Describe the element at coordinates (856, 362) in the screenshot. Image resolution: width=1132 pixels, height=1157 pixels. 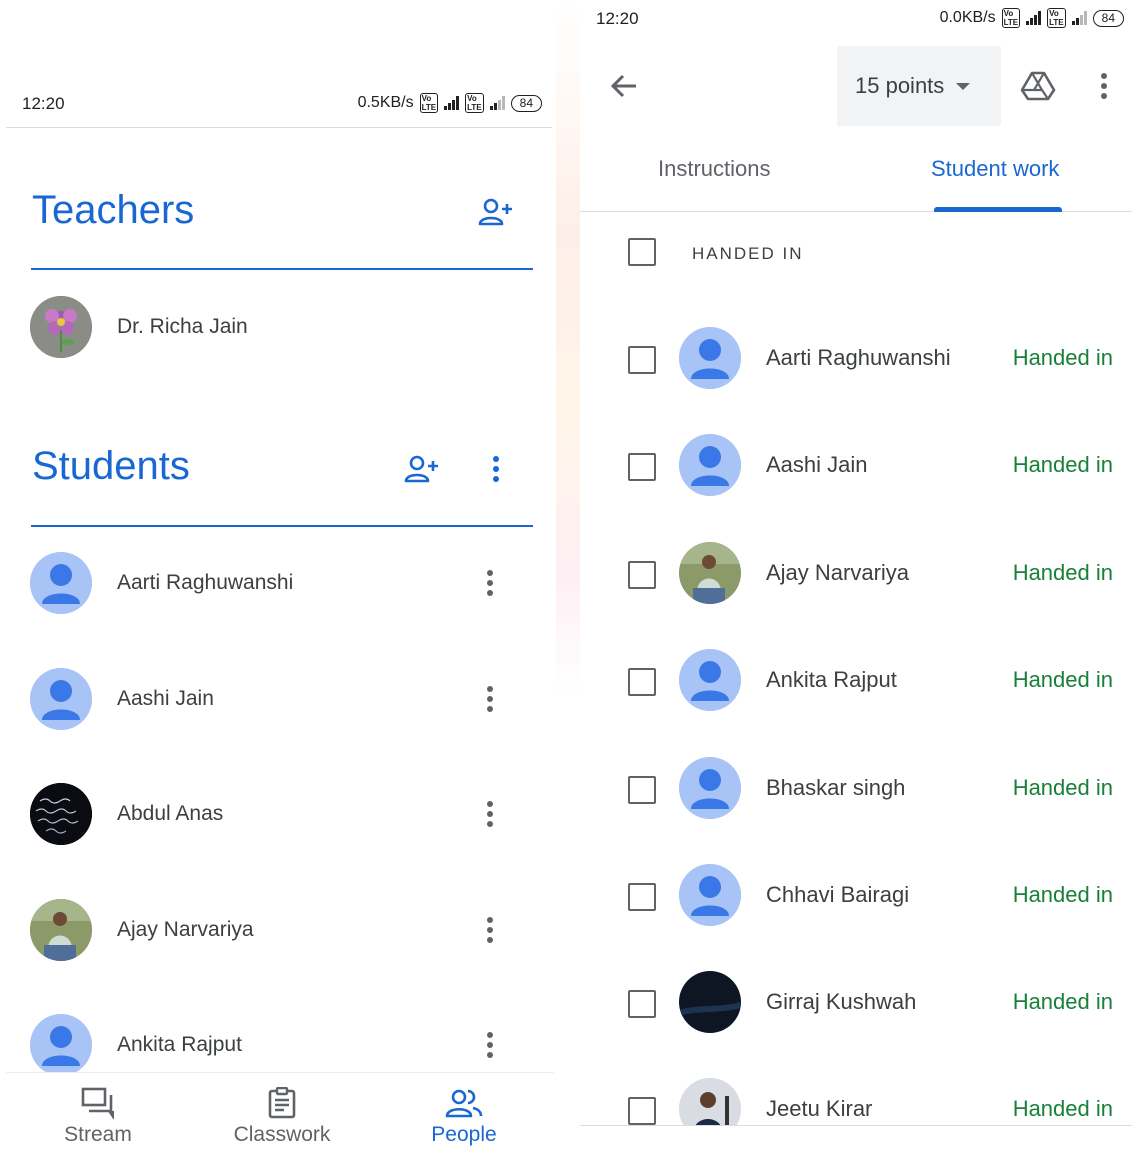
I see `student-work-row: Aarti Raghuwanshi Handed in` at that location.